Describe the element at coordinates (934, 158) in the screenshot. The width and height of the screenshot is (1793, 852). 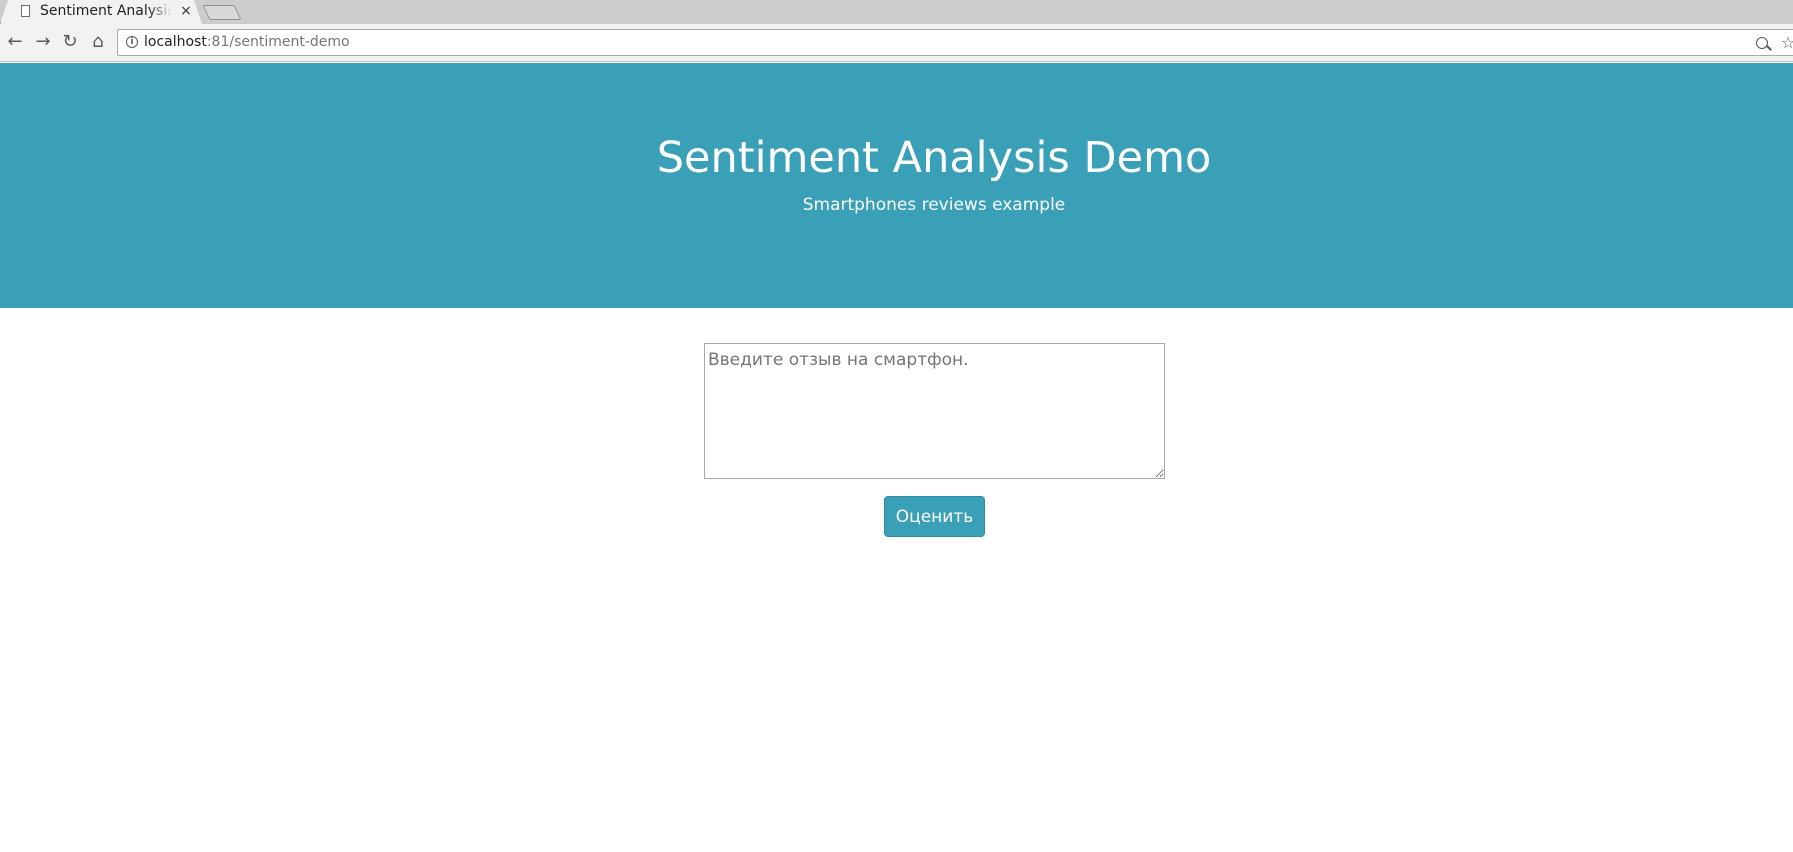
I see `page-title: Sentiment Analysis Demo` at that location.